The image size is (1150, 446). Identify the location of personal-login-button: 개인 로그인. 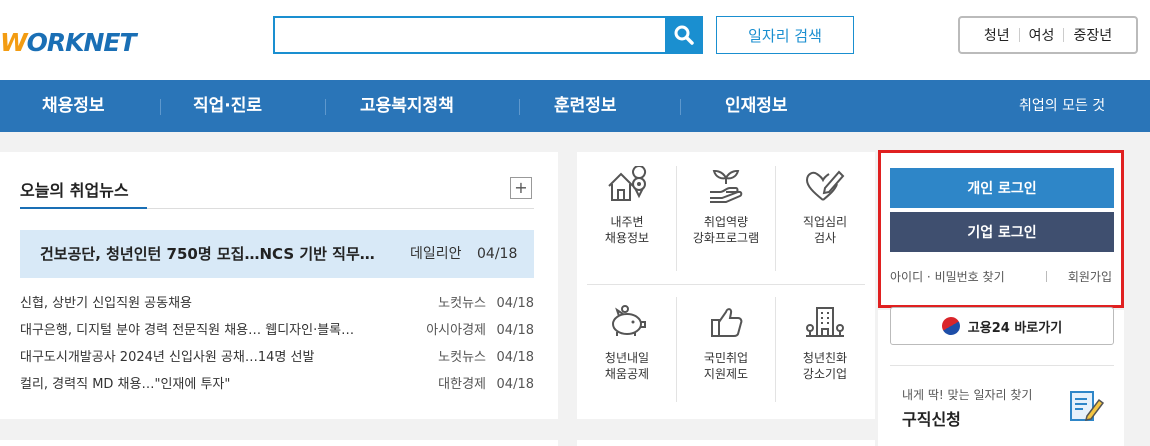
(1002, 188).